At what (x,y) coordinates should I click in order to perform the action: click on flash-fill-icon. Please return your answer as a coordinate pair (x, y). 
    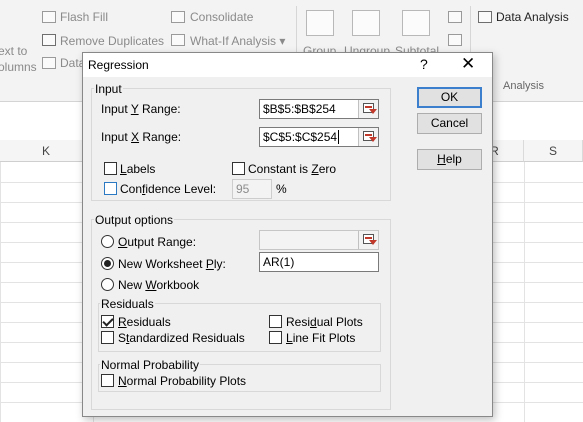
    Looking at the image, I should click on (49, 17).